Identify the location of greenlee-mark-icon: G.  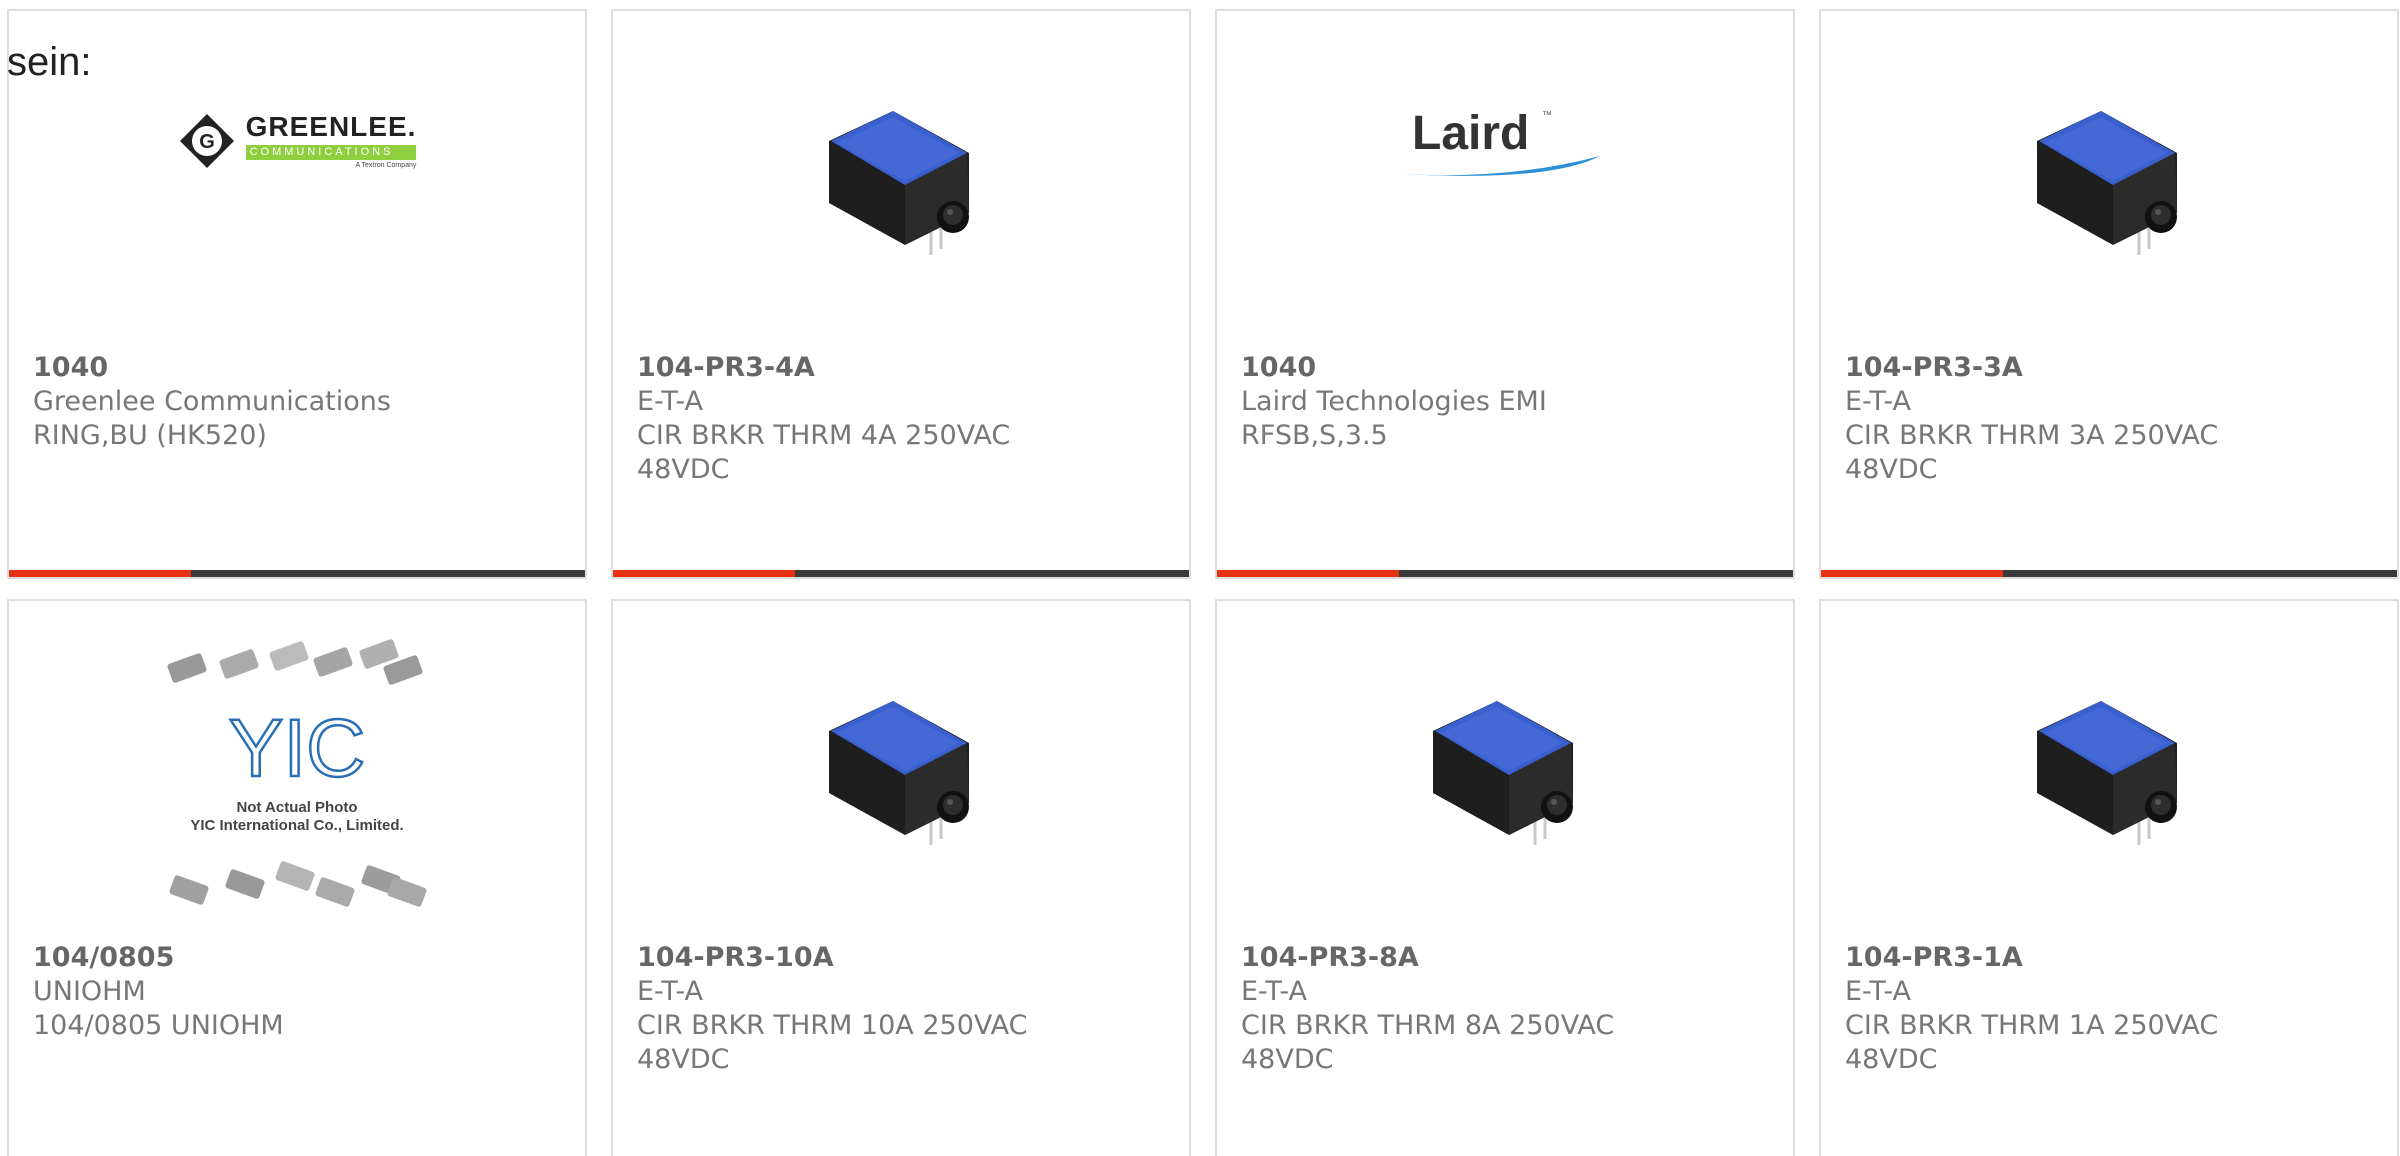
(206, 141).